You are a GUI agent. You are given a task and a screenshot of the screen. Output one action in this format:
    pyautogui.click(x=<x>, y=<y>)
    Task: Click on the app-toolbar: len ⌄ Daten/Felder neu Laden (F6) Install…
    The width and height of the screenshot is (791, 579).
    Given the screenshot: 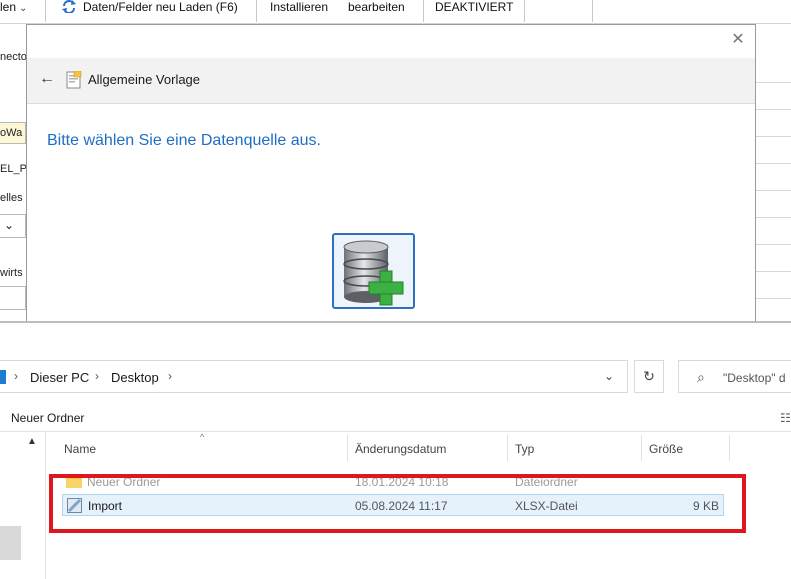 What is the action you would take?
    pyautogui.click(x=395, y=12)
    